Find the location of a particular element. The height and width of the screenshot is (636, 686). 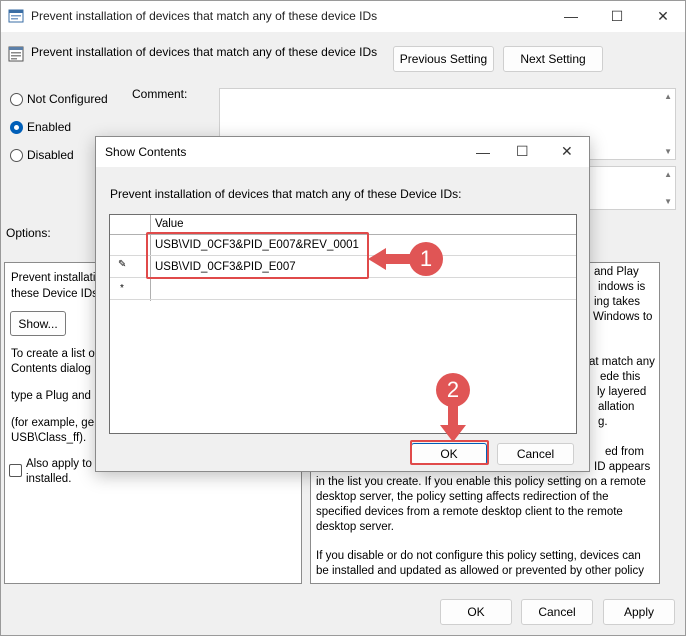

not-configured-radio is located at coordinates (16, 99).